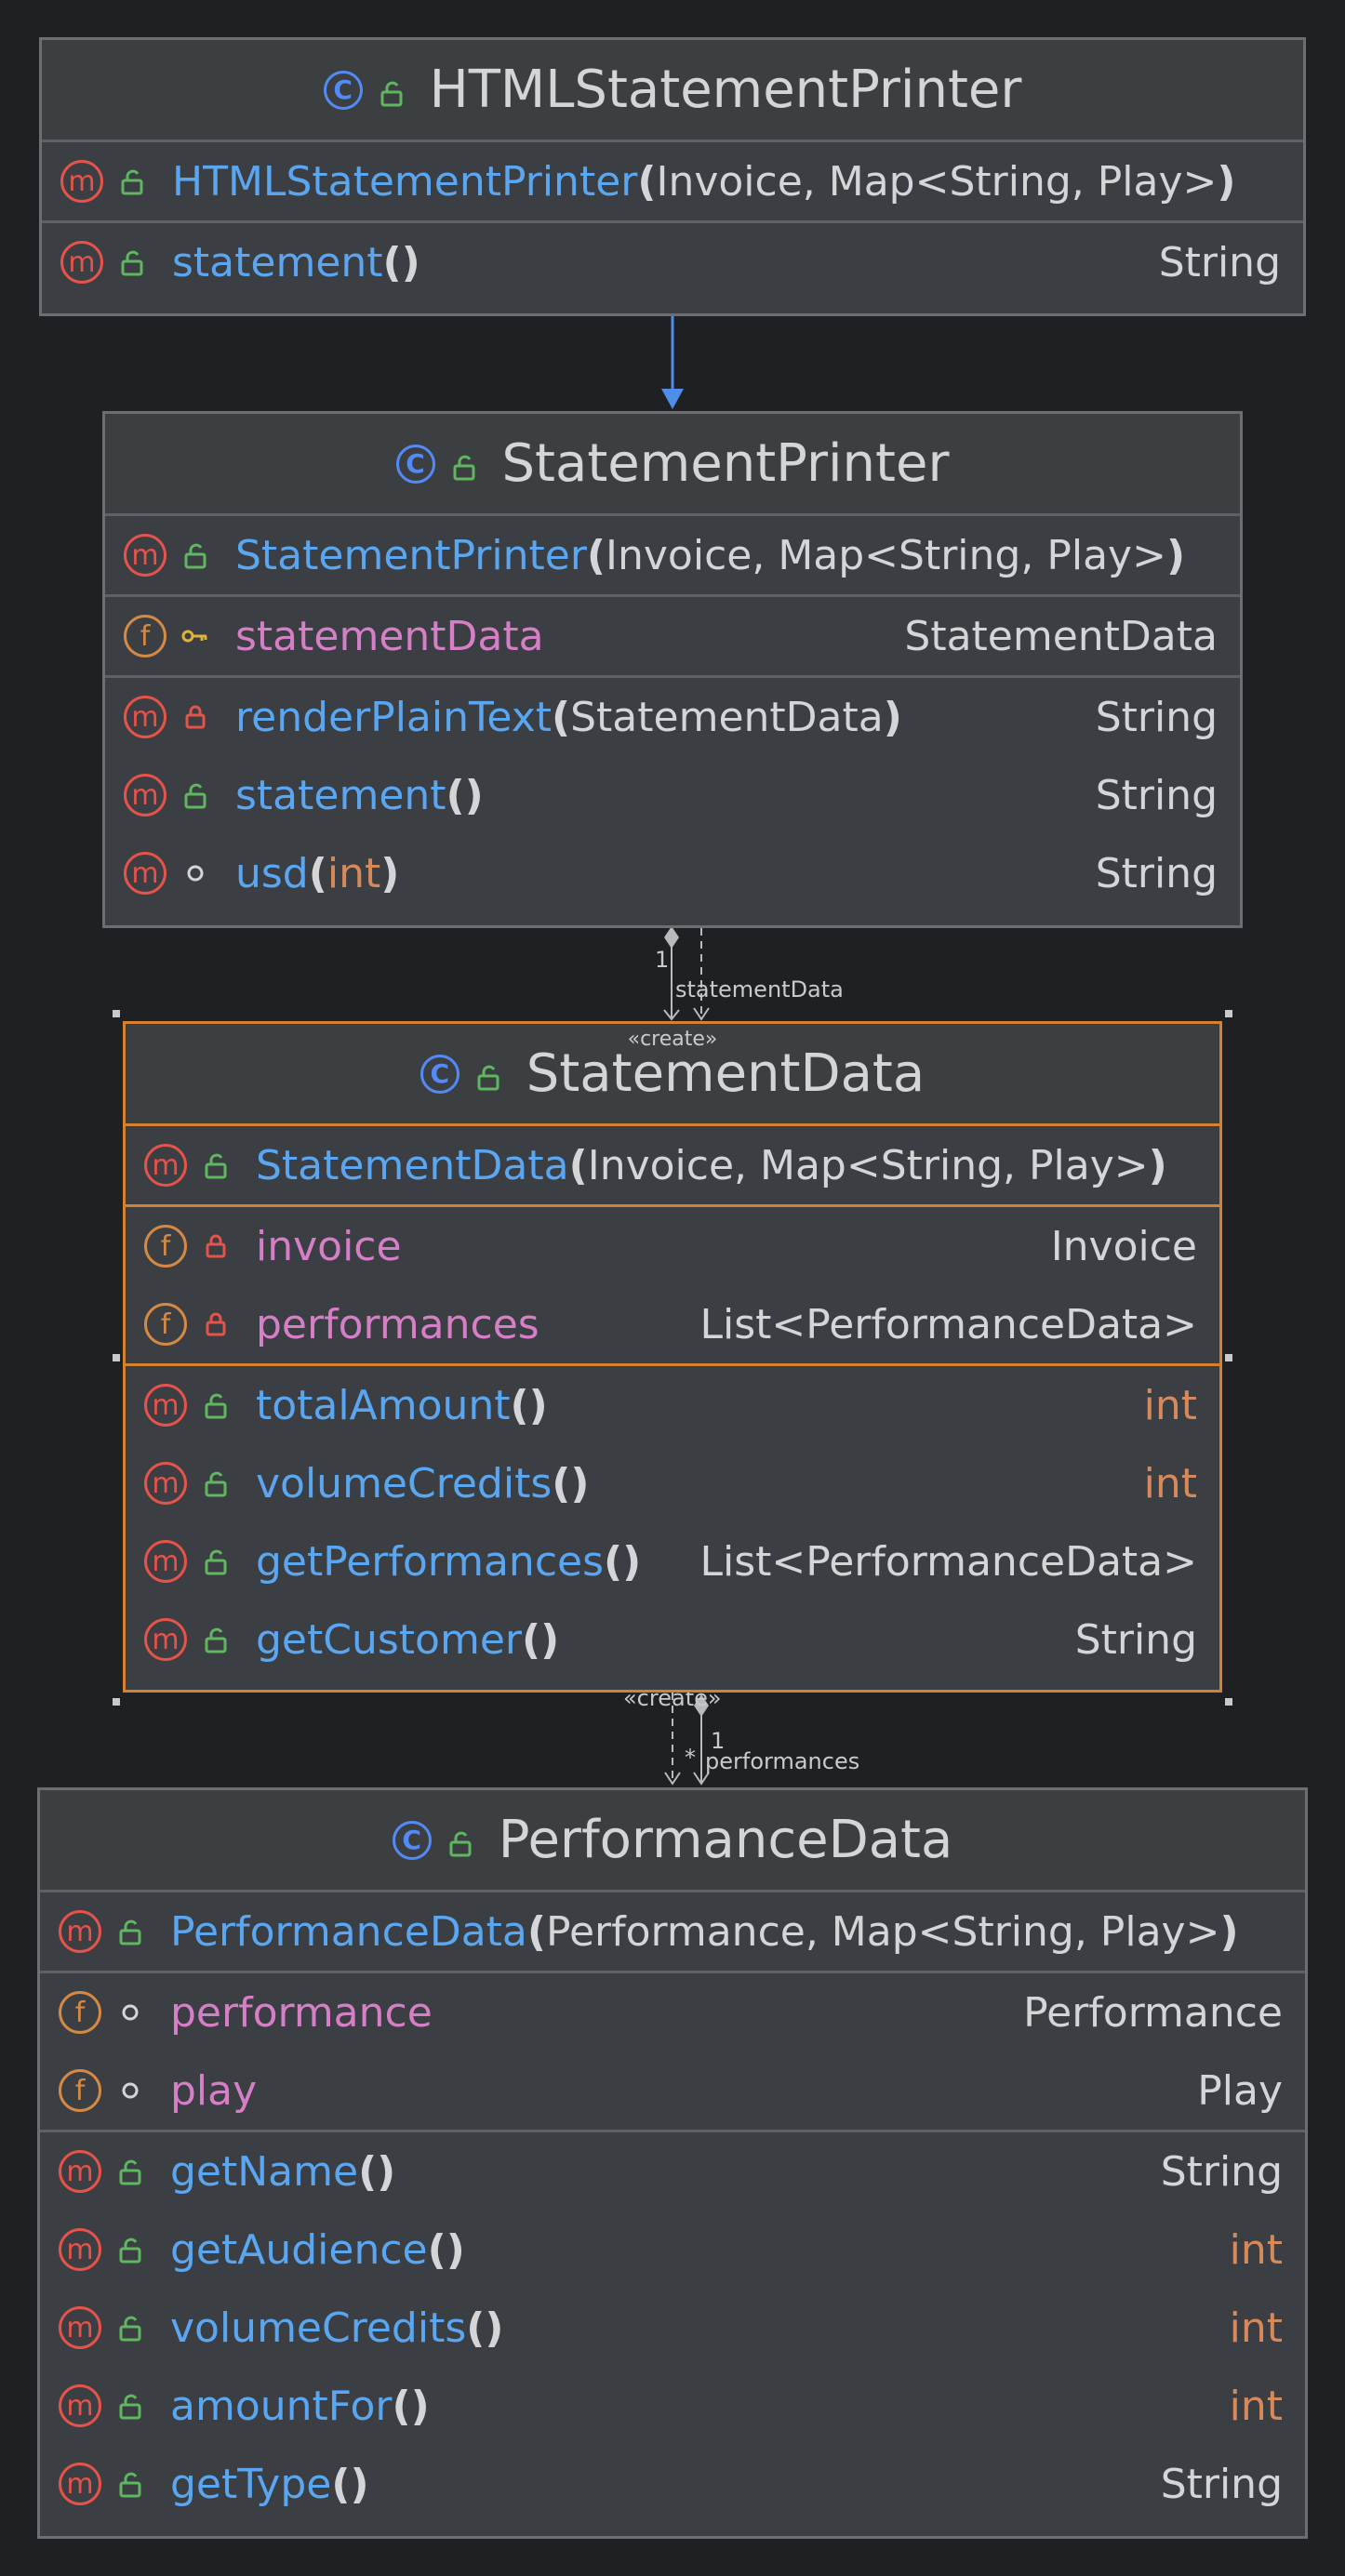 The height and width of the screenshot is (2576, 1345). What do you see at coordinates (948, 1561) in the screenshot?
I see `method-return-type: List<PerformanceData>` at bounding box center [948, 1561].